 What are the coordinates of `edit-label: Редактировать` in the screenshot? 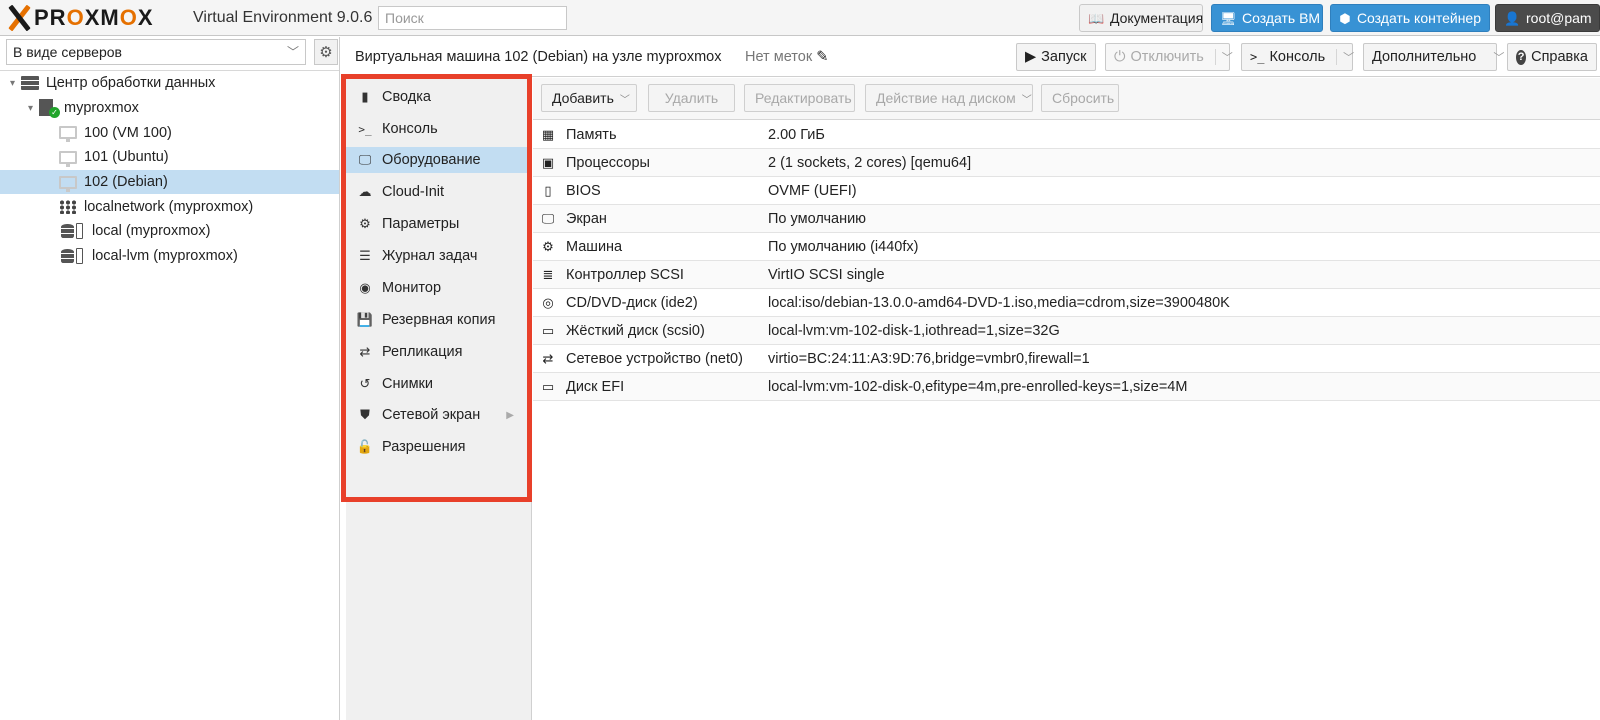 It's located at (803, 98).